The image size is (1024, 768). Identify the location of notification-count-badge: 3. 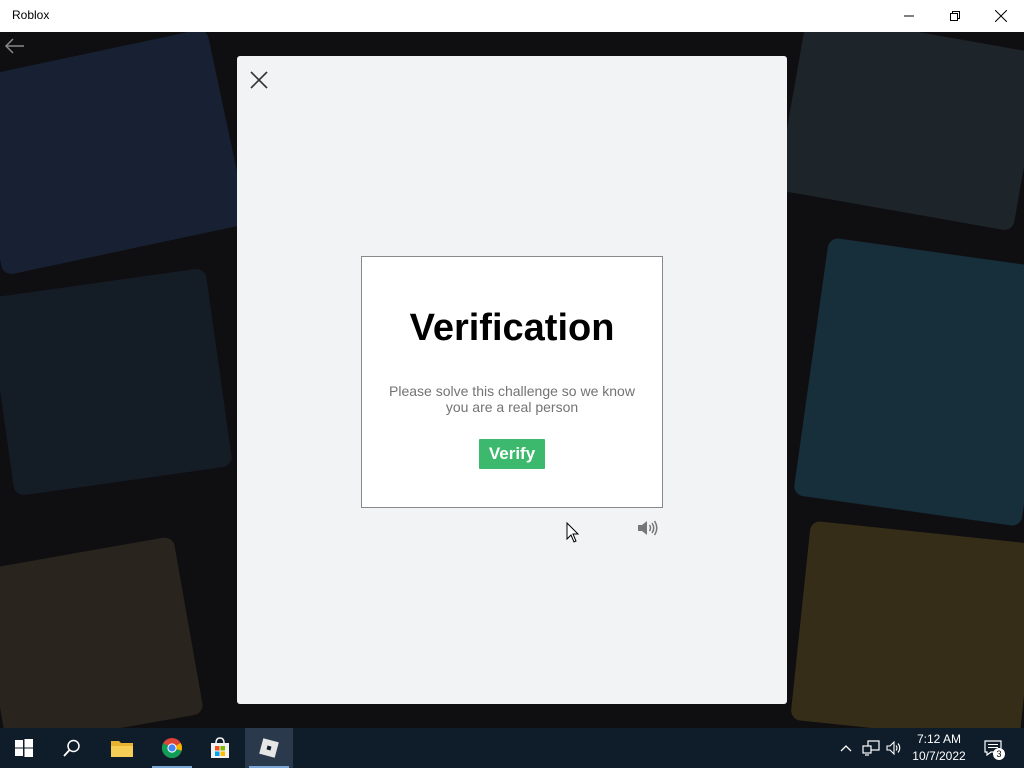
(999, 754).